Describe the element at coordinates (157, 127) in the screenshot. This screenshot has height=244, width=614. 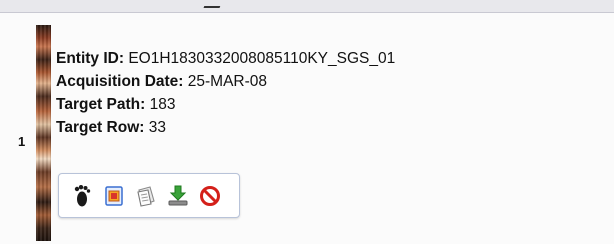
I see `target-row-value: 33` at that location.